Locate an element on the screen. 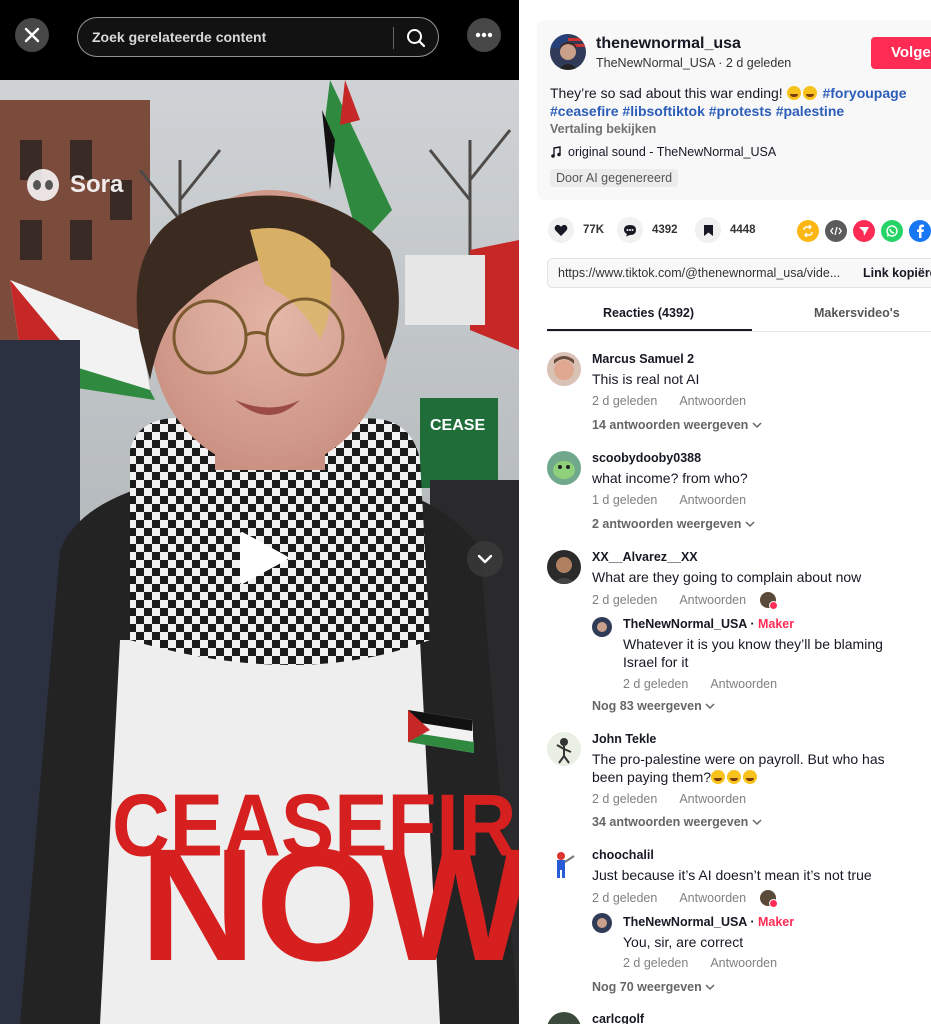 This screenshot has width=931, height=1024. like-button: 77K is located at coordinates (576, 230).